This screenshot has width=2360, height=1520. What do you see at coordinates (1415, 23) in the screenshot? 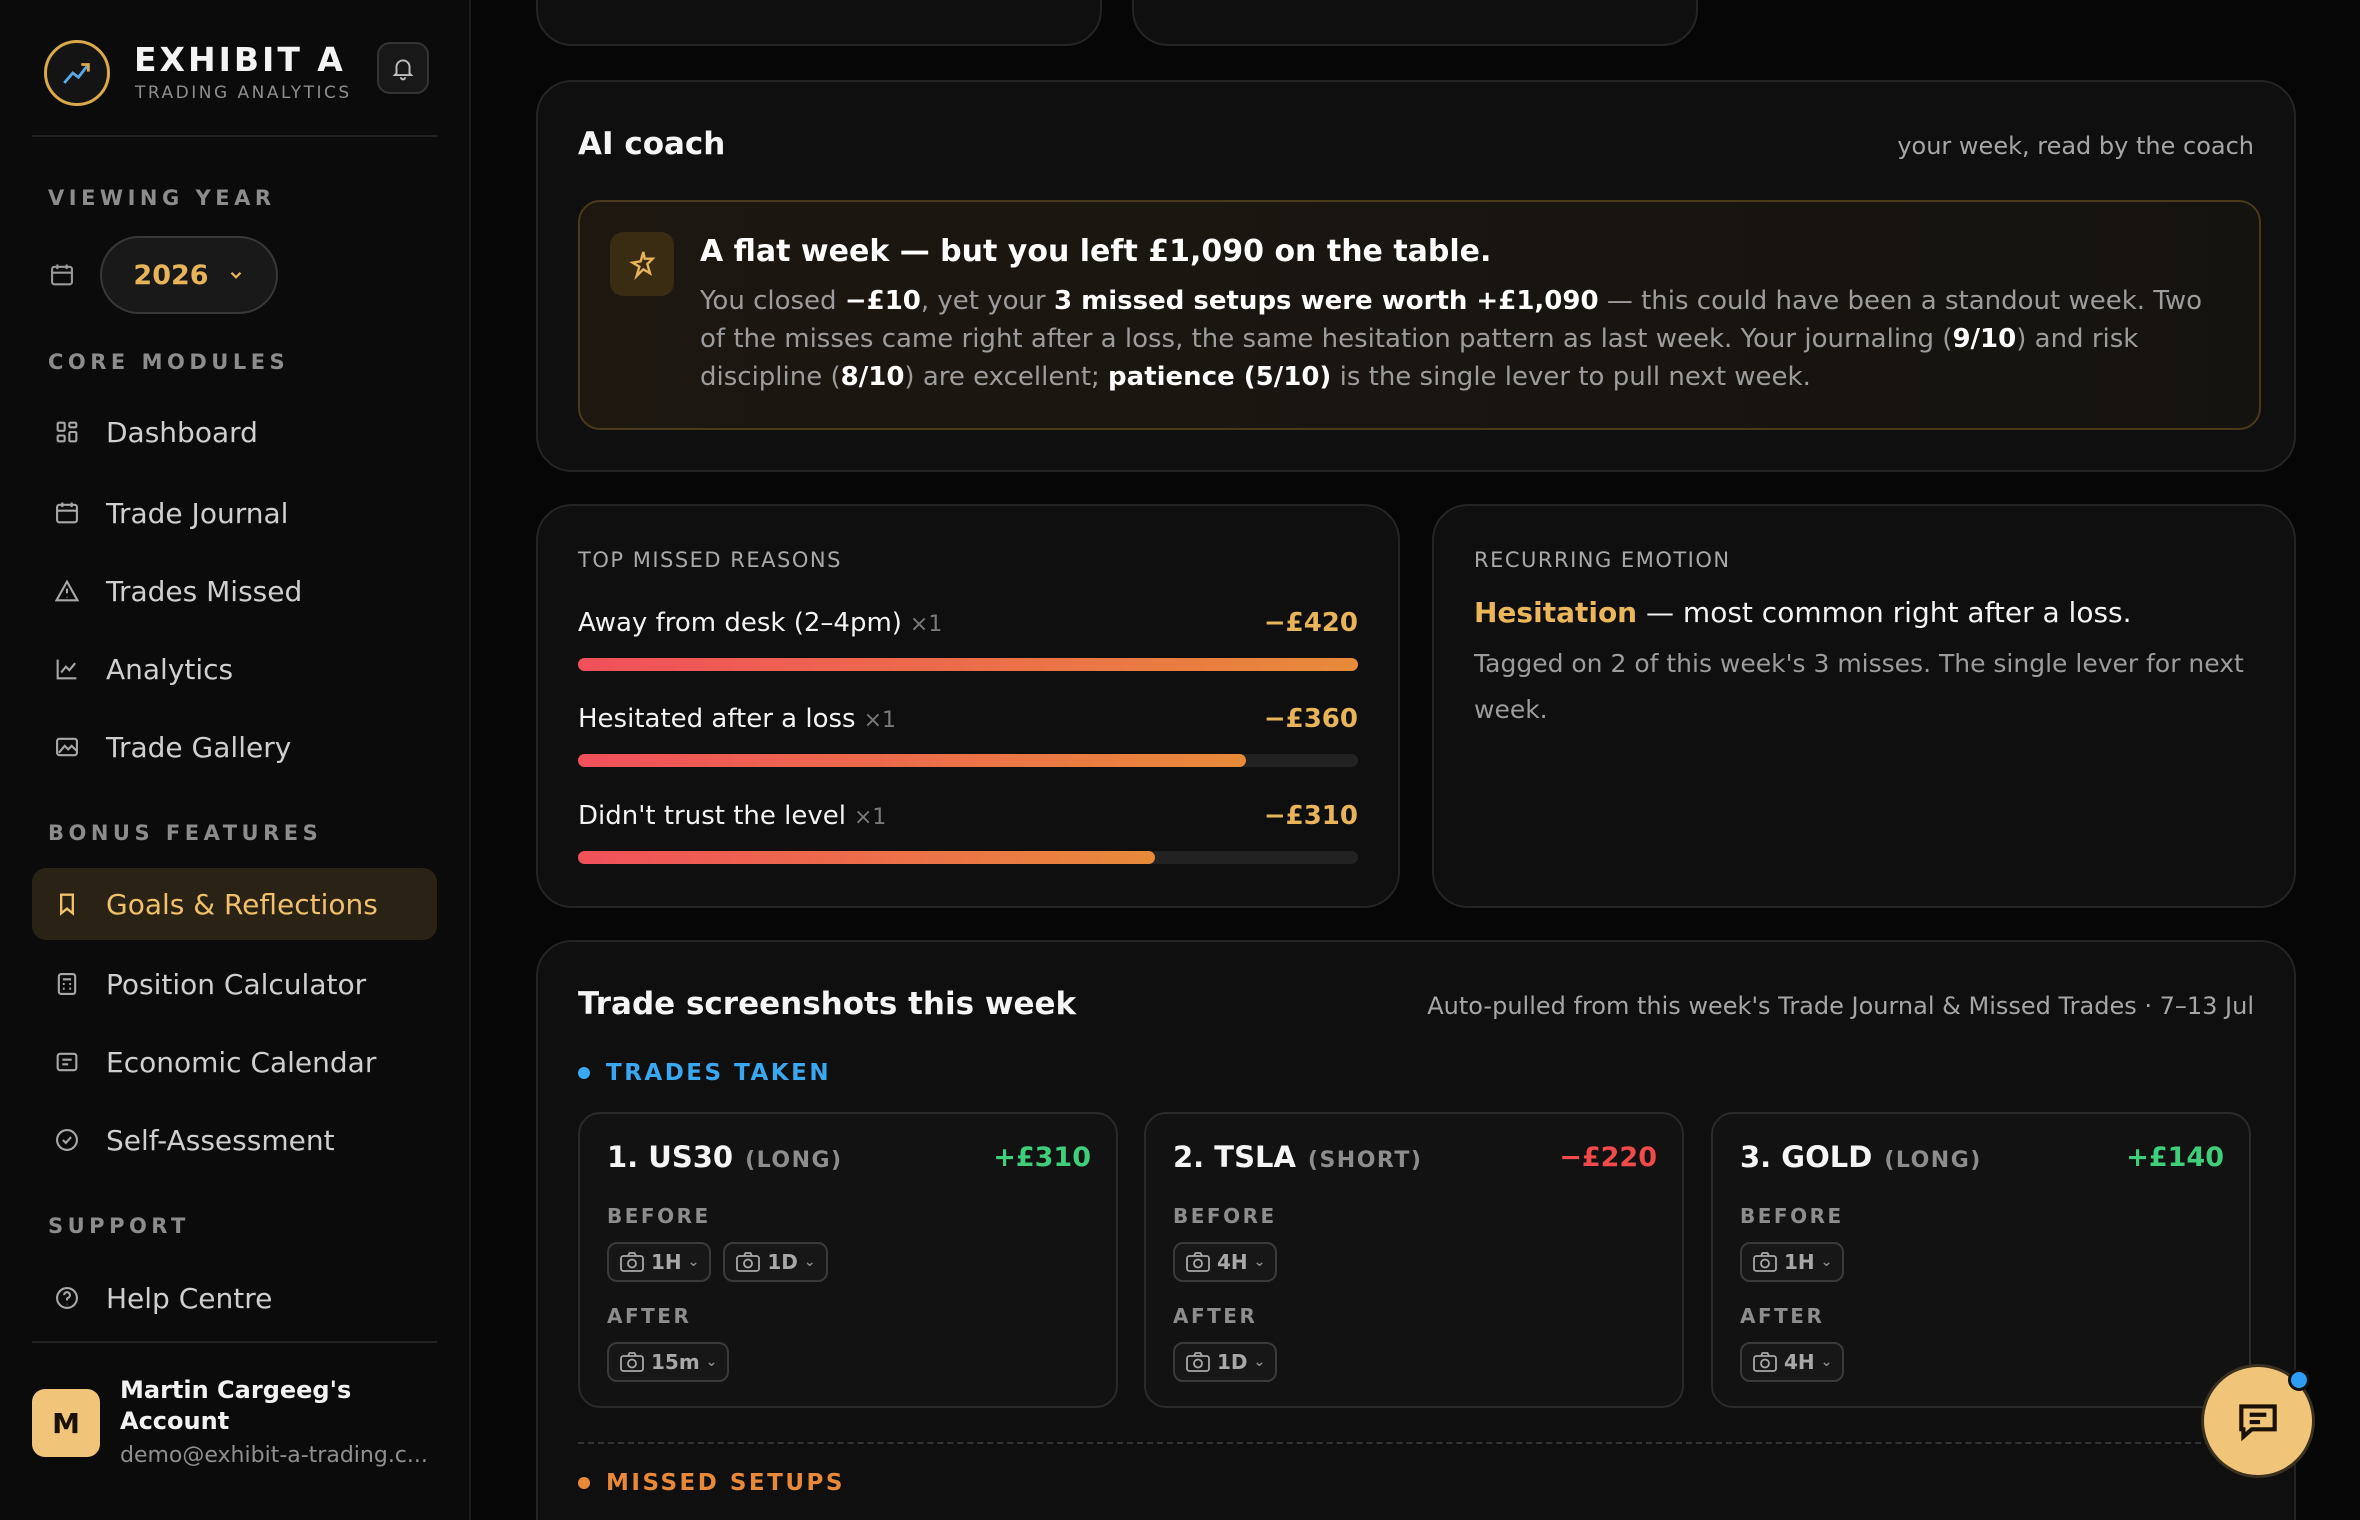
I see `top-card-right` at bounding box center [1415, 23].